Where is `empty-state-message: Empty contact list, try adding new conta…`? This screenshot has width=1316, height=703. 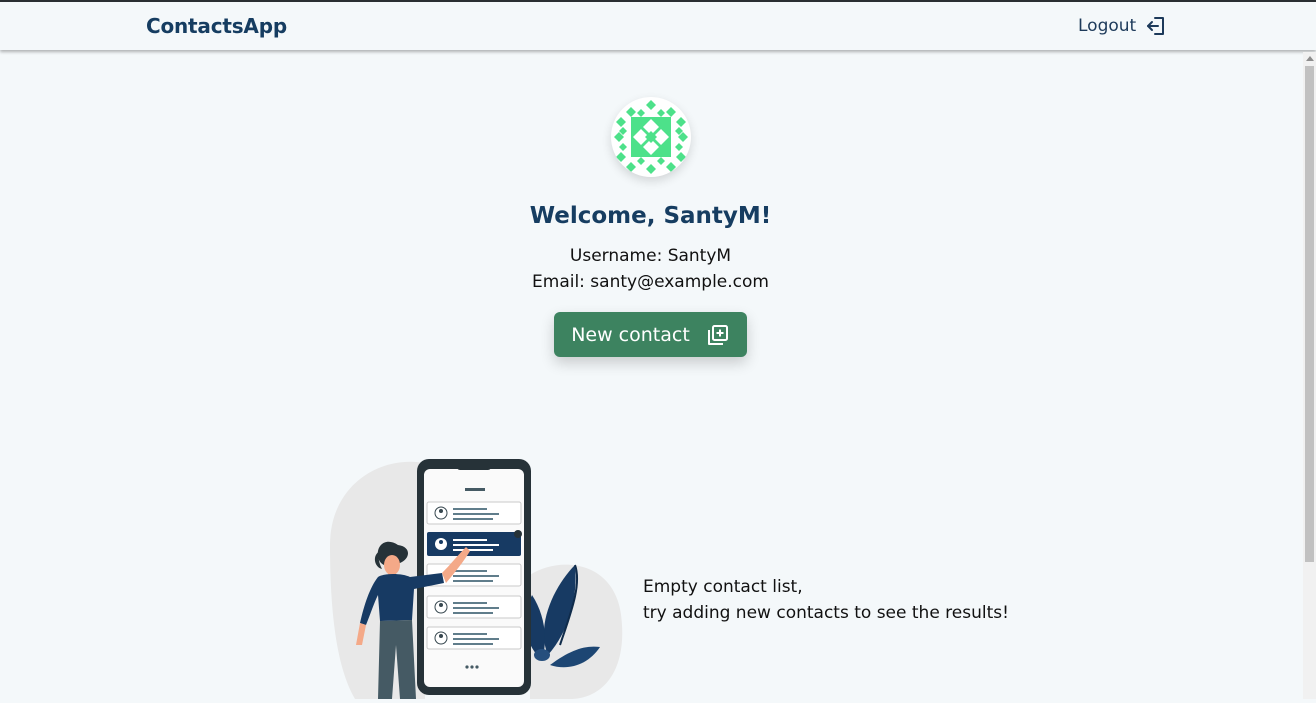
empty-state-message: Empty contact list, try adding new conta… is located at coordinates (826, 600).